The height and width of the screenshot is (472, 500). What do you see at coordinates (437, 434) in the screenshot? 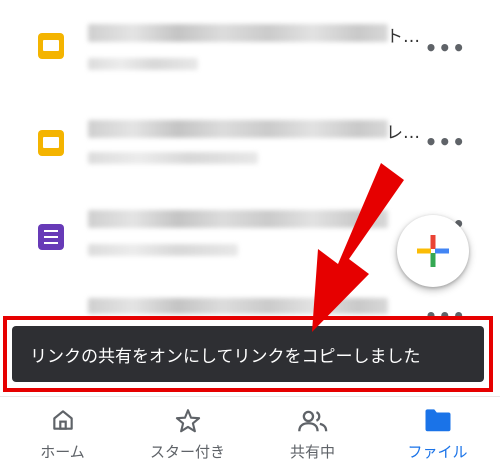
I see `nav-files: ファイル` at bounding box center [437, 434].